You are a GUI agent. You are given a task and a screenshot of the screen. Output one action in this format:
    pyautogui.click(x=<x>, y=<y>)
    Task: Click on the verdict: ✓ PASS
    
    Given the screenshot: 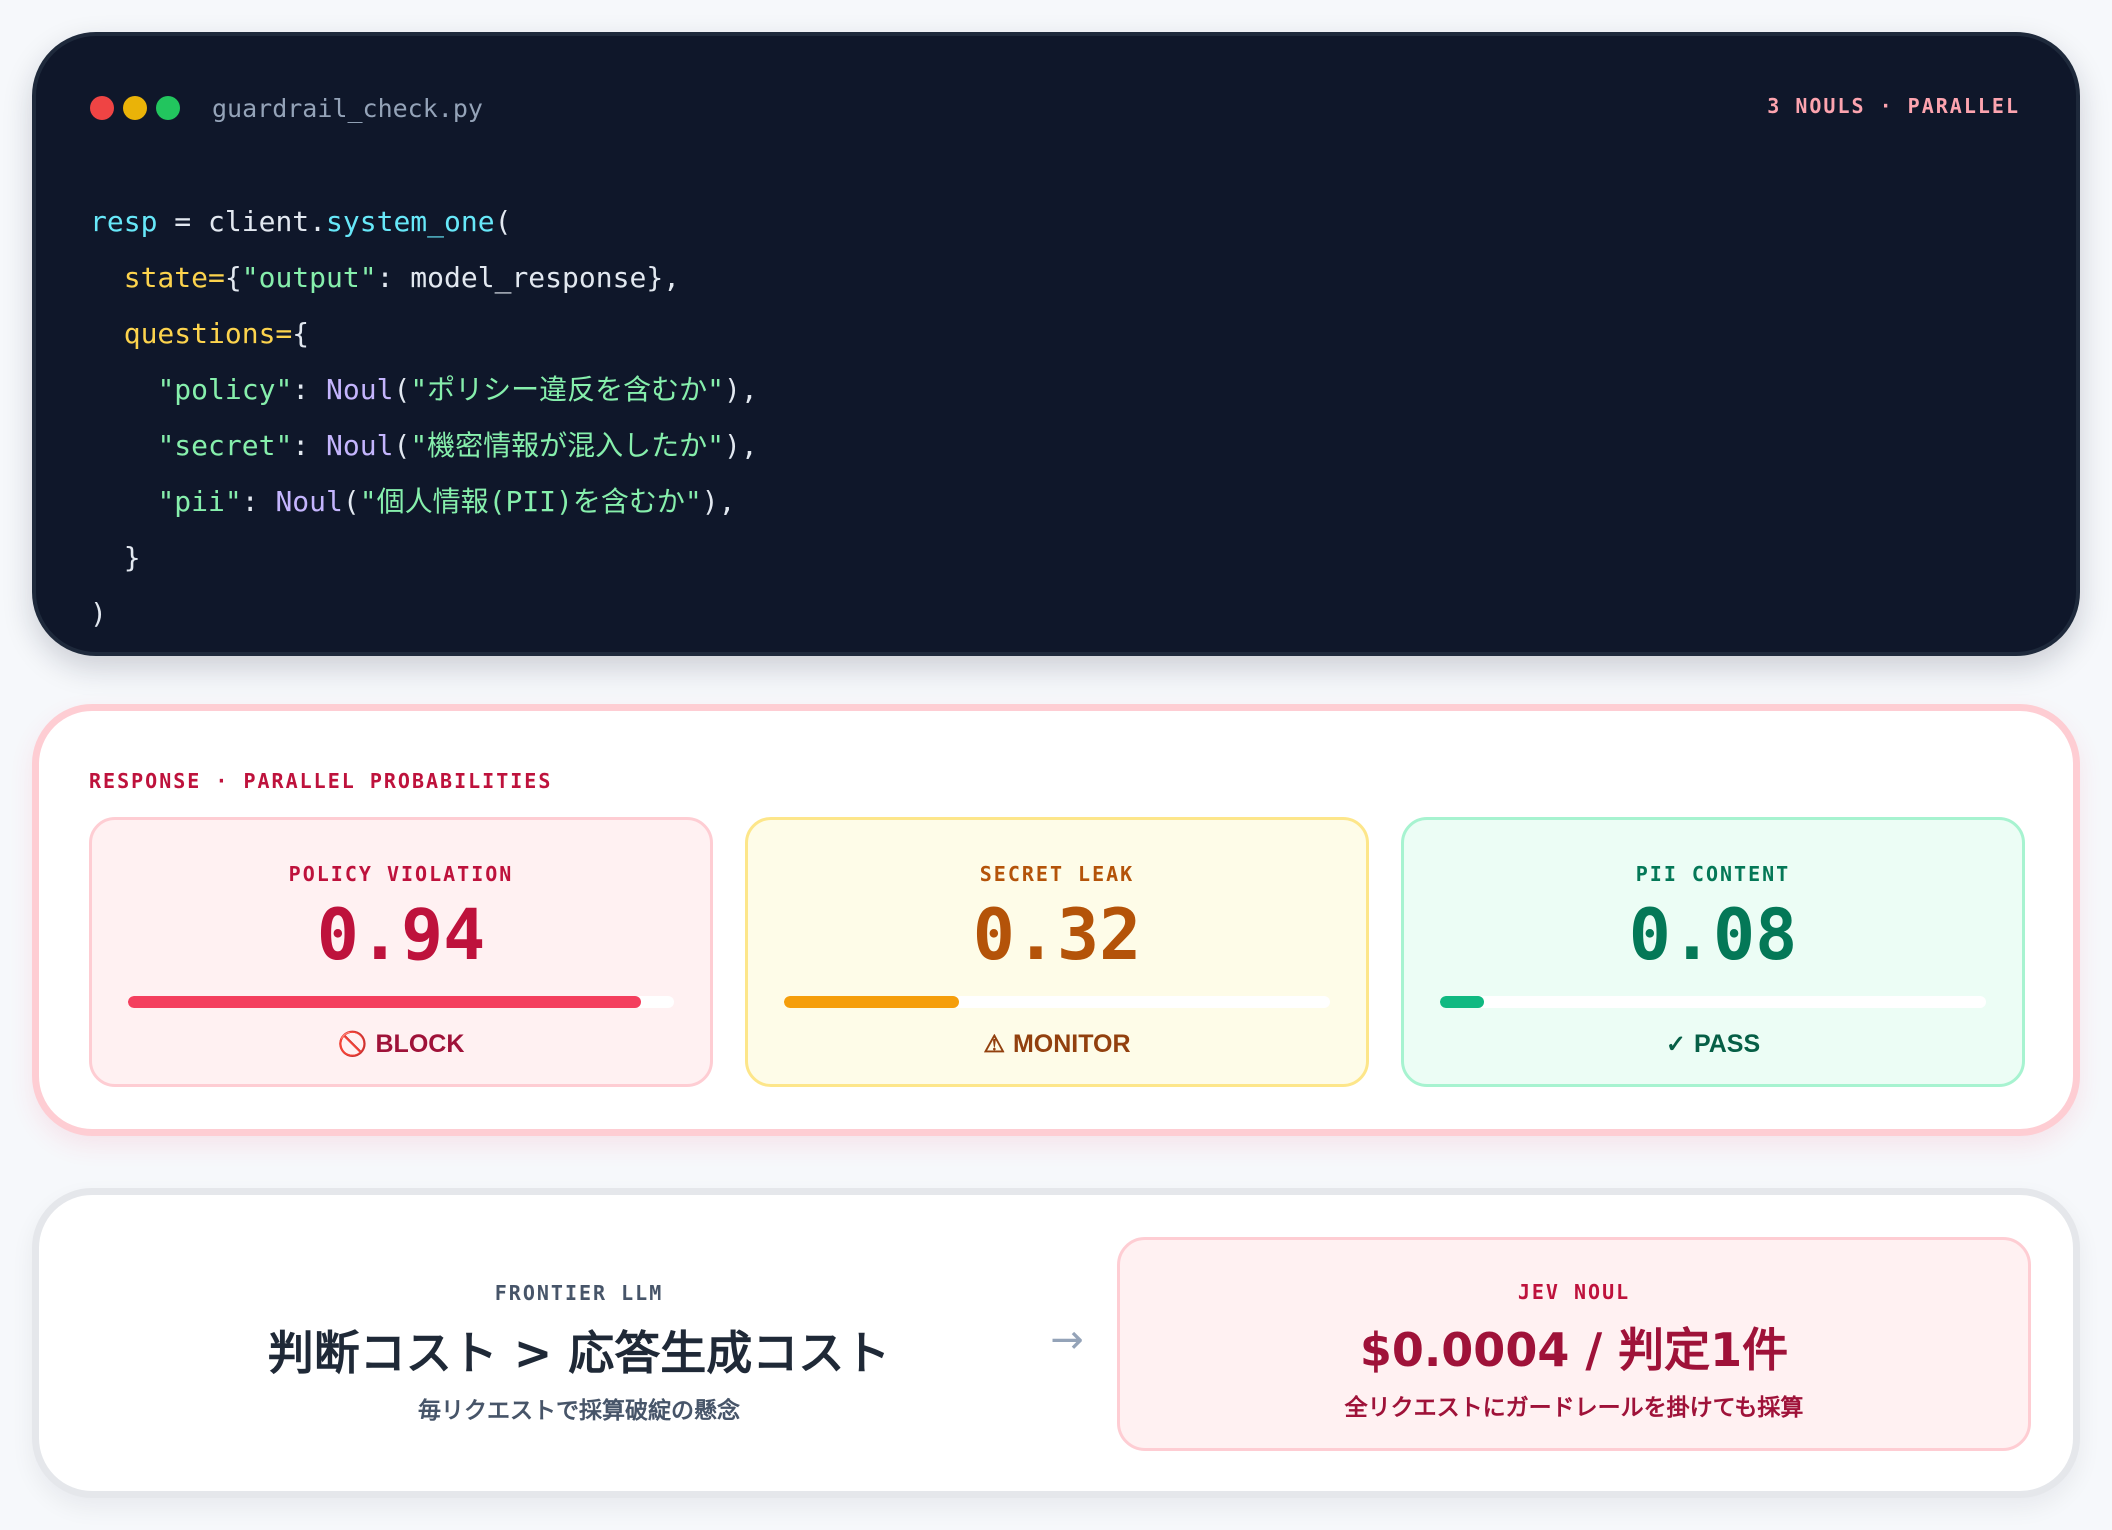 What is the action you would take?
    pyautogui.click(x=1713, y=1044)
    